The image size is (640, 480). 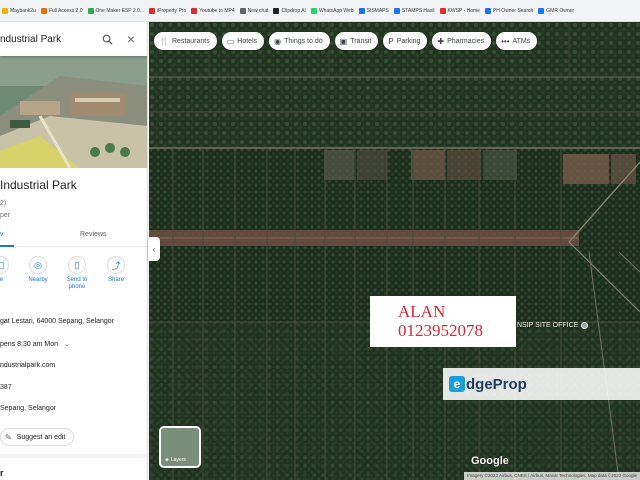 I want to click on search-input: ndustrial Park, so click(x=50, y=39).